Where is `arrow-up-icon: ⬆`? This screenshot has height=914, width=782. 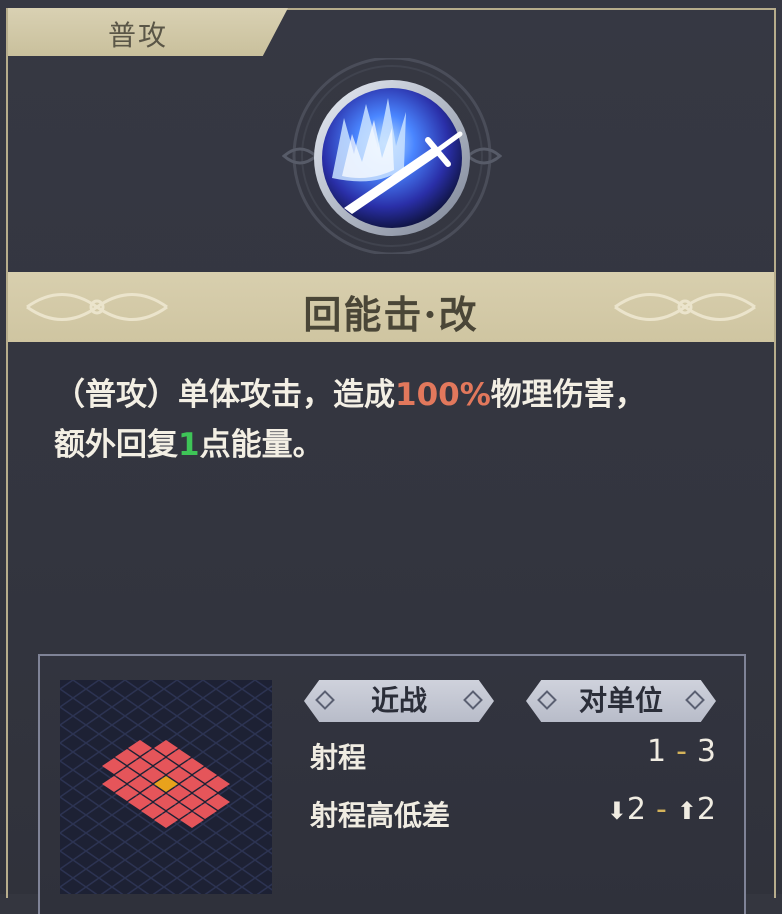 arrow-up-icon: ⬆ is located at coordinates (686, 811).